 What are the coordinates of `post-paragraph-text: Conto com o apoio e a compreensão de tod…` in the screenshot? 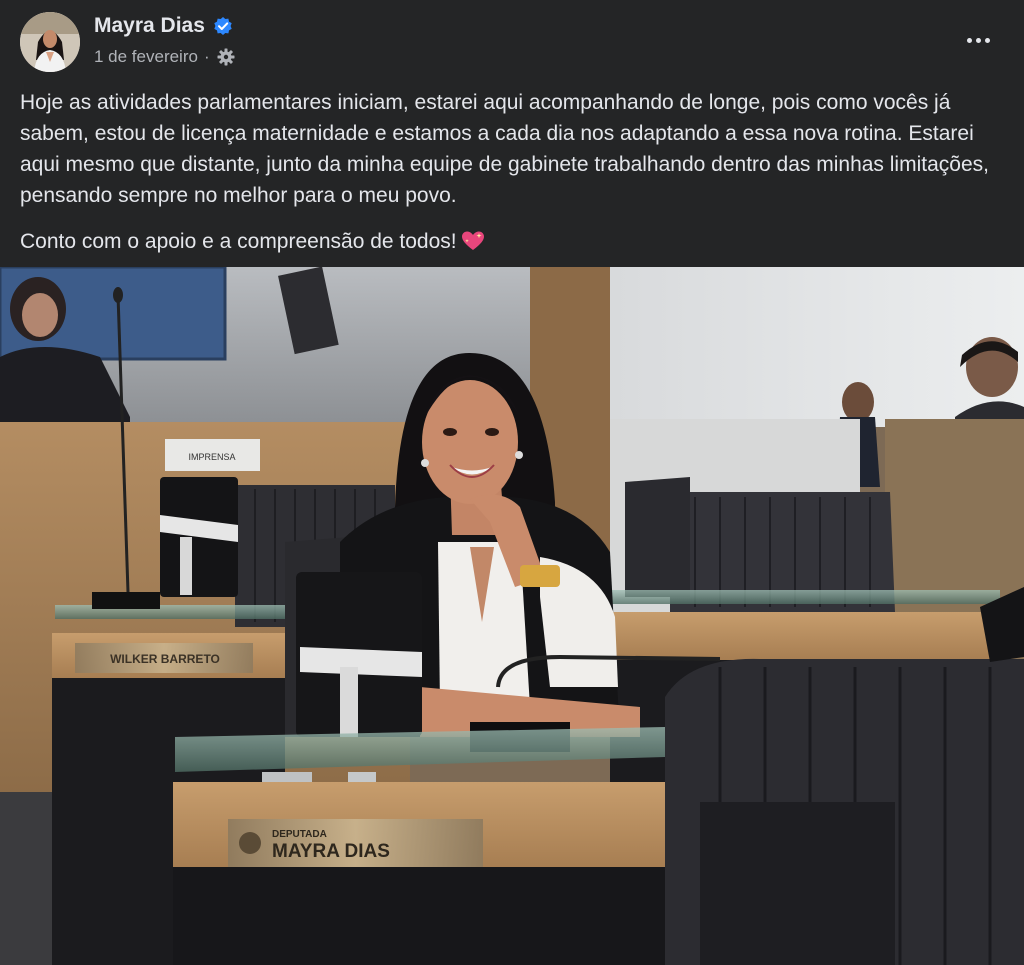 It's located at (238, 241).